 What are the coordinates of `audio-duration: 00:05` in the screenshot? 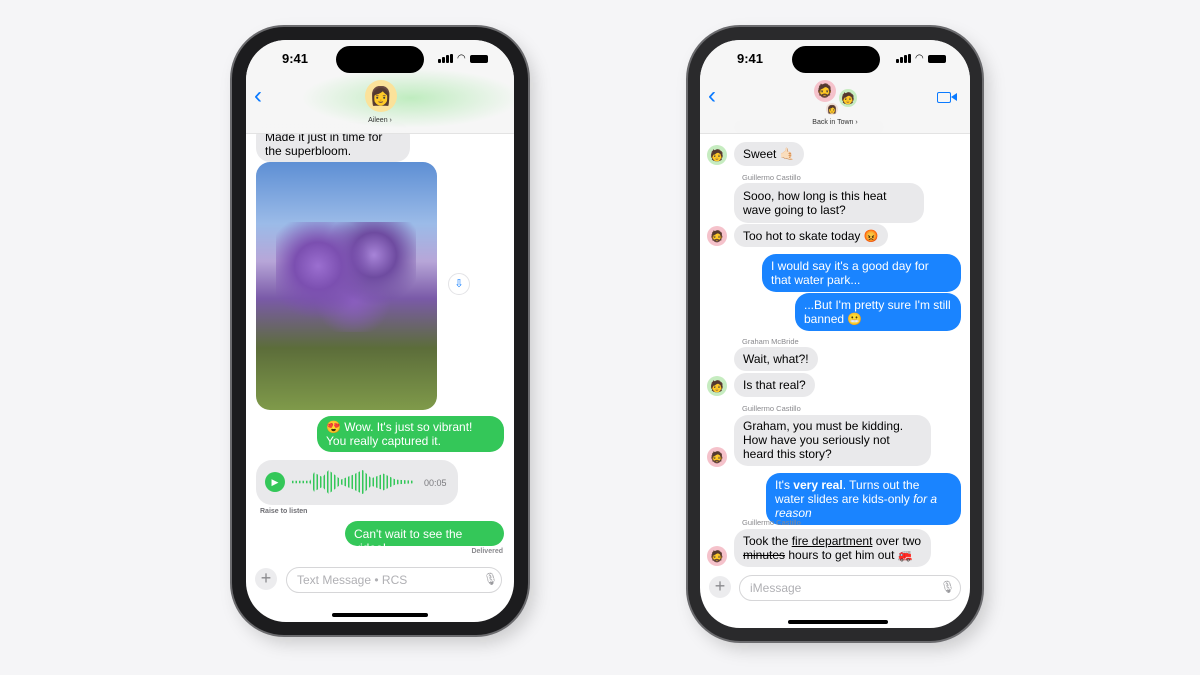 It's located at (435, 483).